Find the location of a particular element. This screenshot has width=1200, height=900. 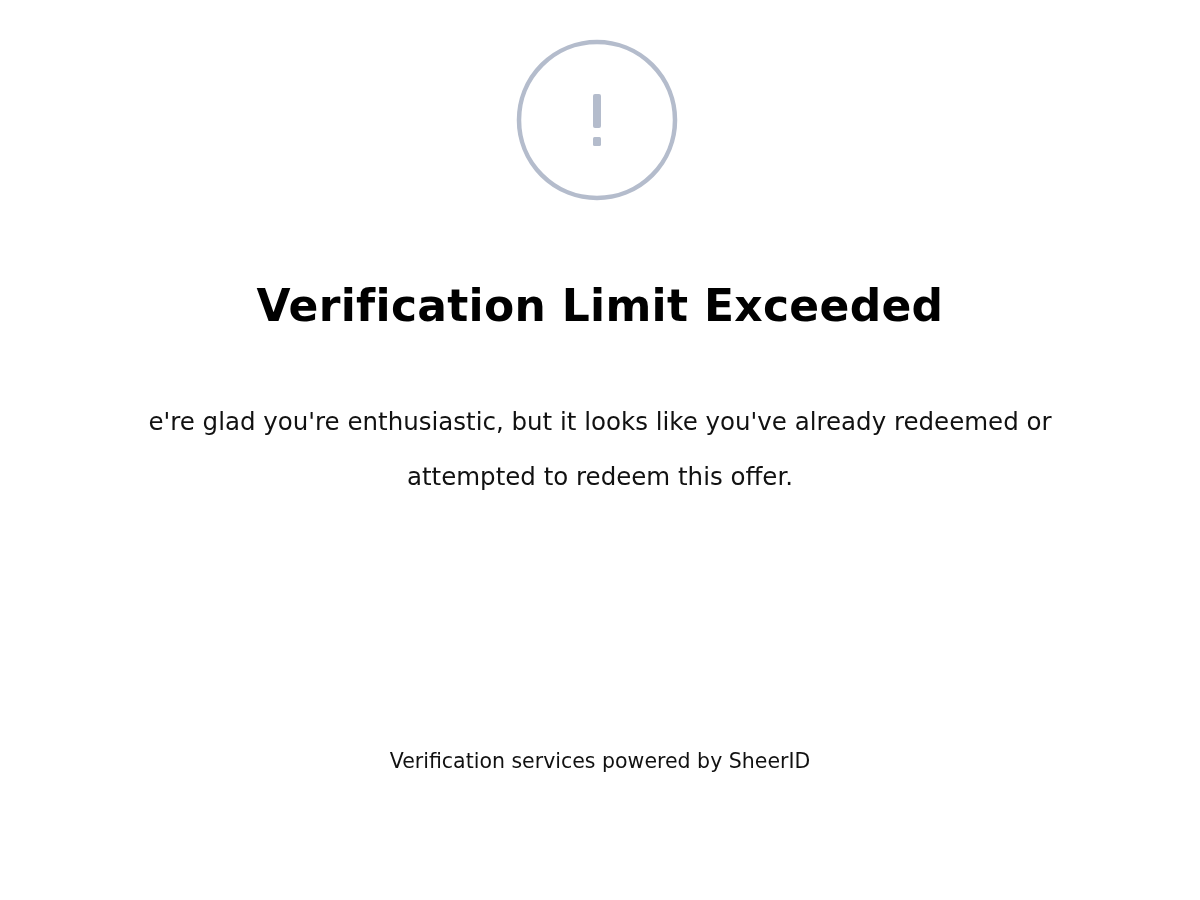

warning-icon is located at coordinates (597, 120).